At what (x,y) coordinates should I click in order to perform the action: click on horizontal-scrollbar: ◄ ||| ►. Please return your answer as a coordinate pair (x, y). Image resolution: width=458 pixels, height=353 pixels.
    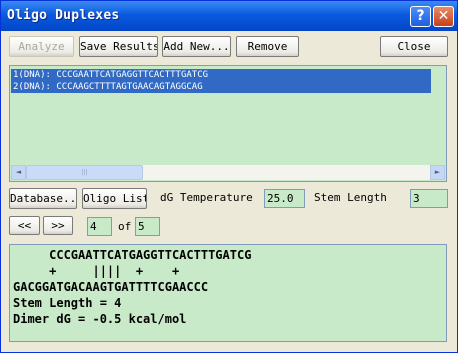
    Looking at the image, I should click on (228, 172).